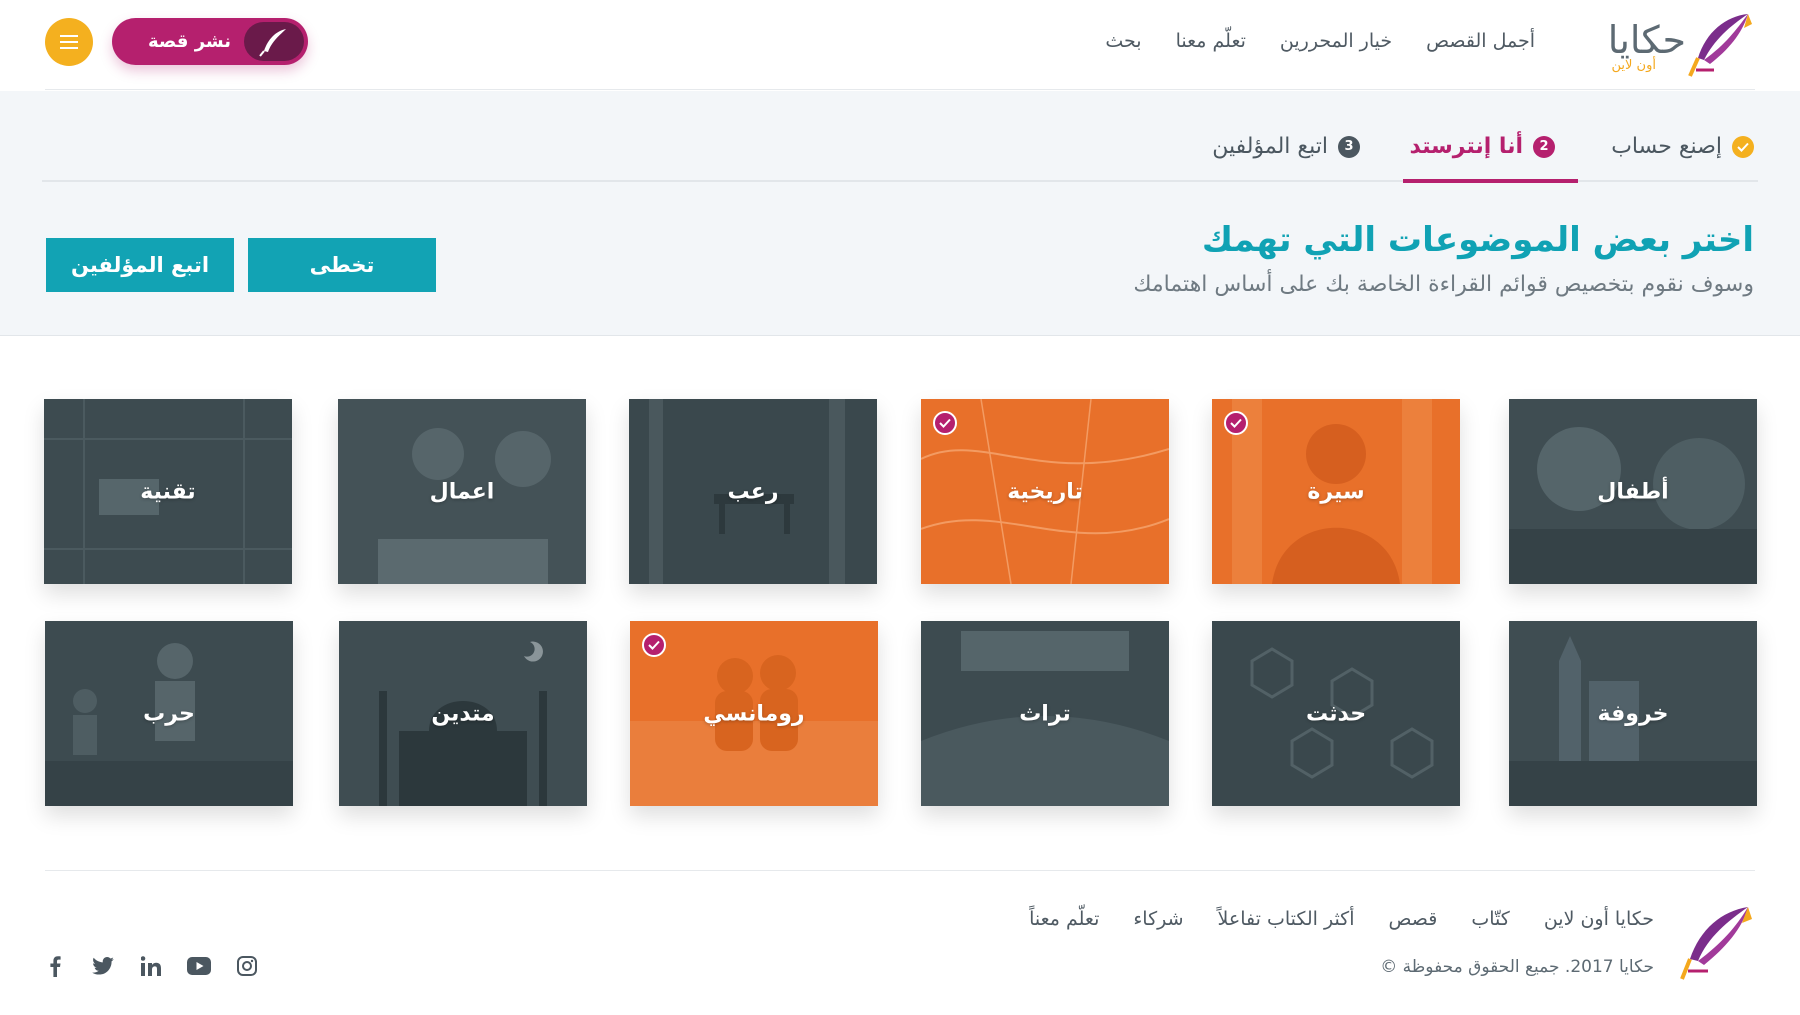 This screenshot has width=1800, height=1015. I want to click on topic-tile-biography: سيرة, so click(1336, 491).